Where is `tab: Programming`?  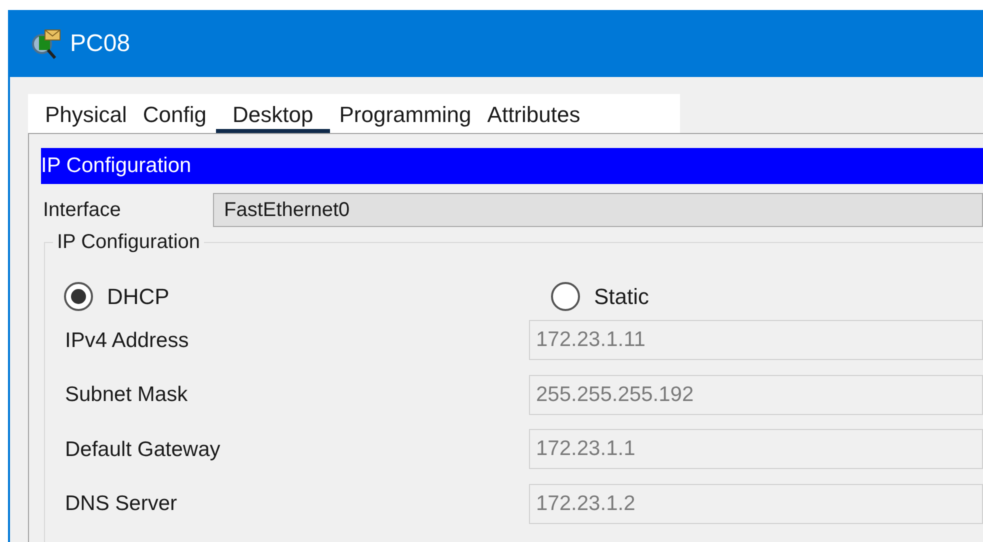 tab: Programming is located at coordinates (405, 115).